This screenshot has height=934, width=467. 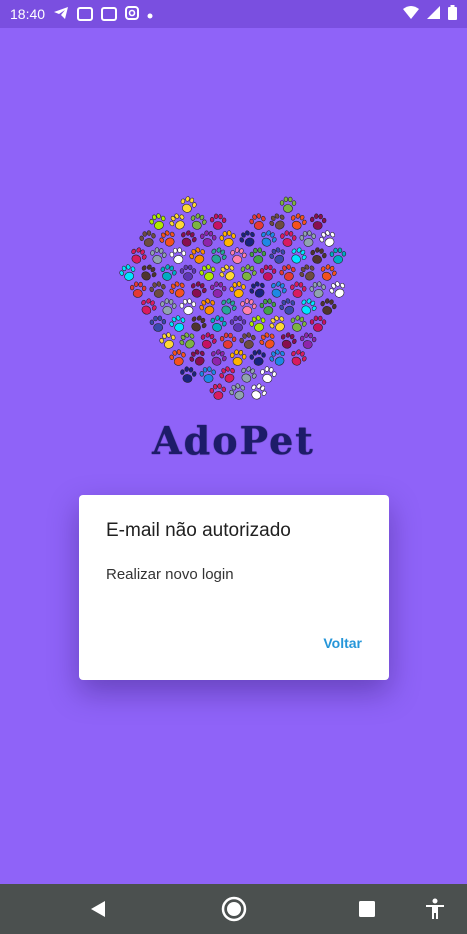 I want to click on app-title: AdoPet, so click(x=233, y=440).